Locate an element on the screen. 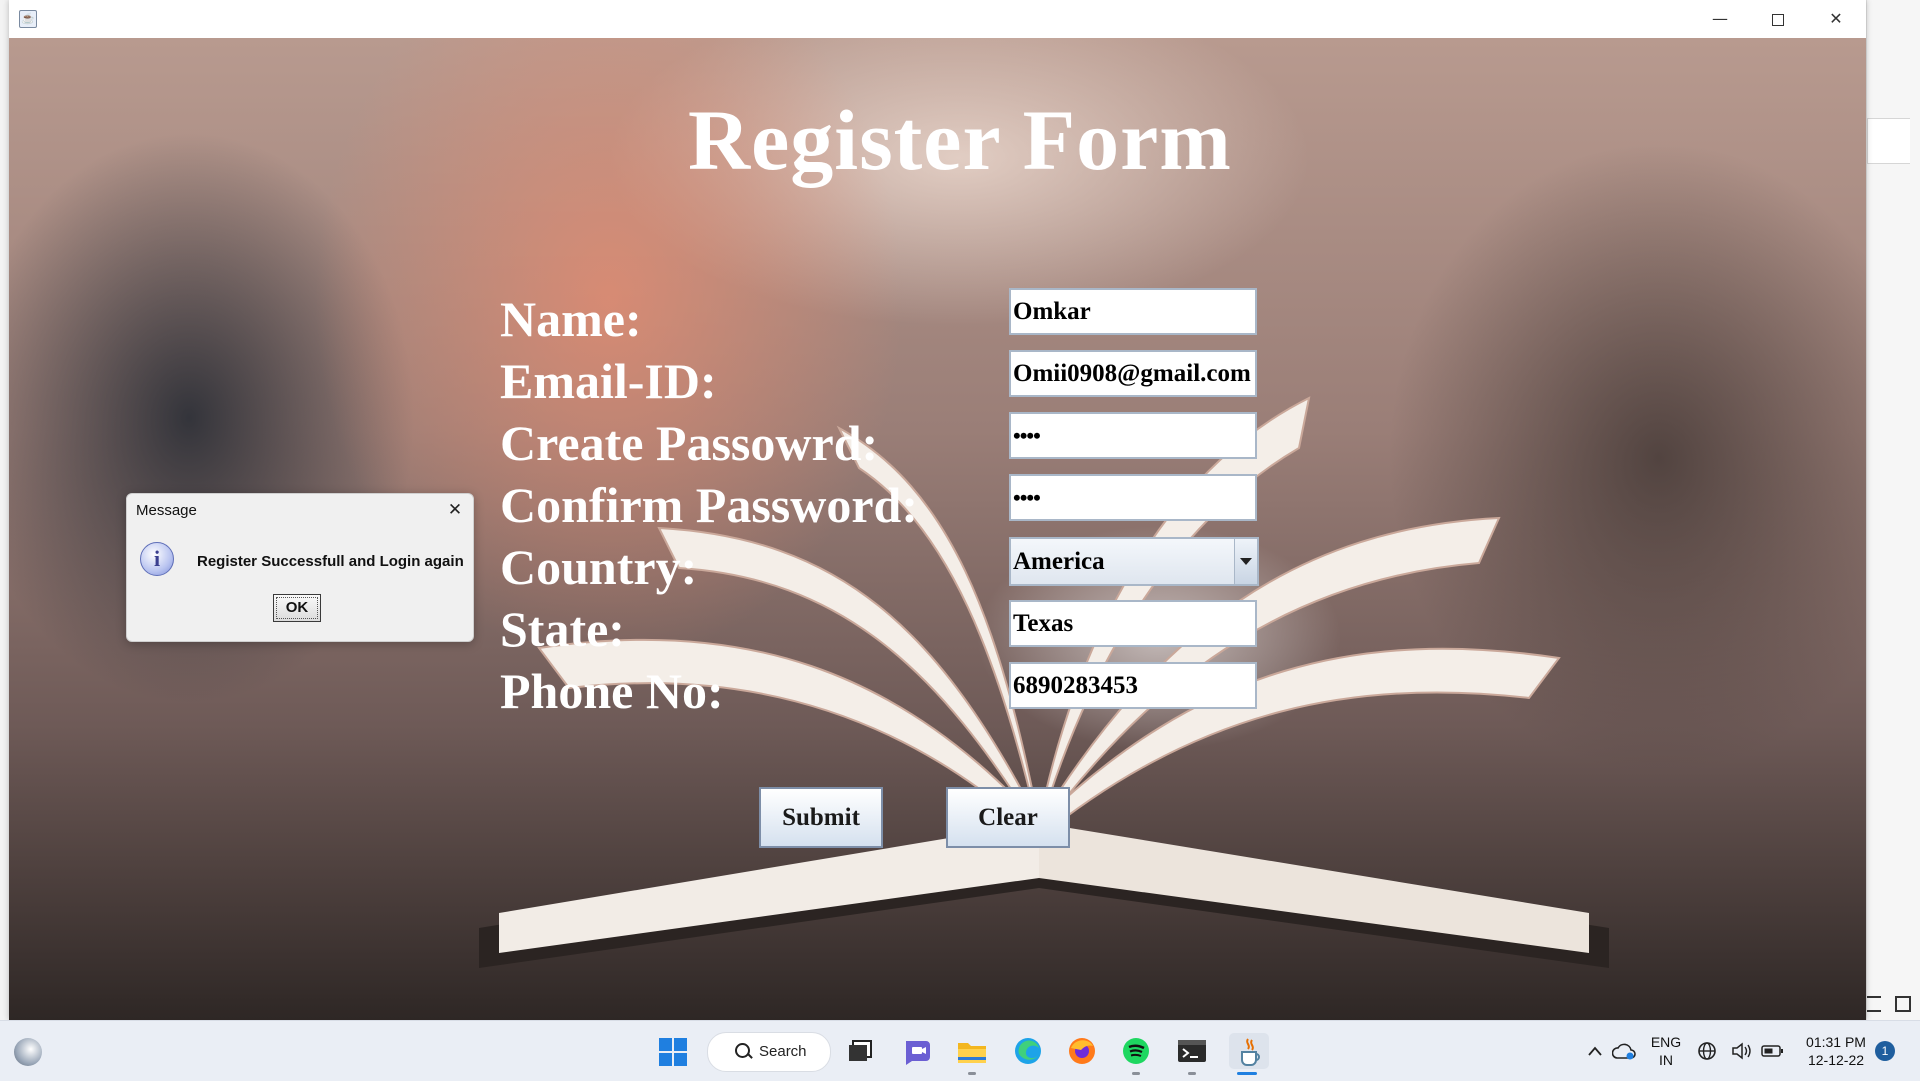 Image resolution: width=1920 pixels, height=1081 pixels. java-app-taskbar-icon is located at coordinates (1249, 1054).